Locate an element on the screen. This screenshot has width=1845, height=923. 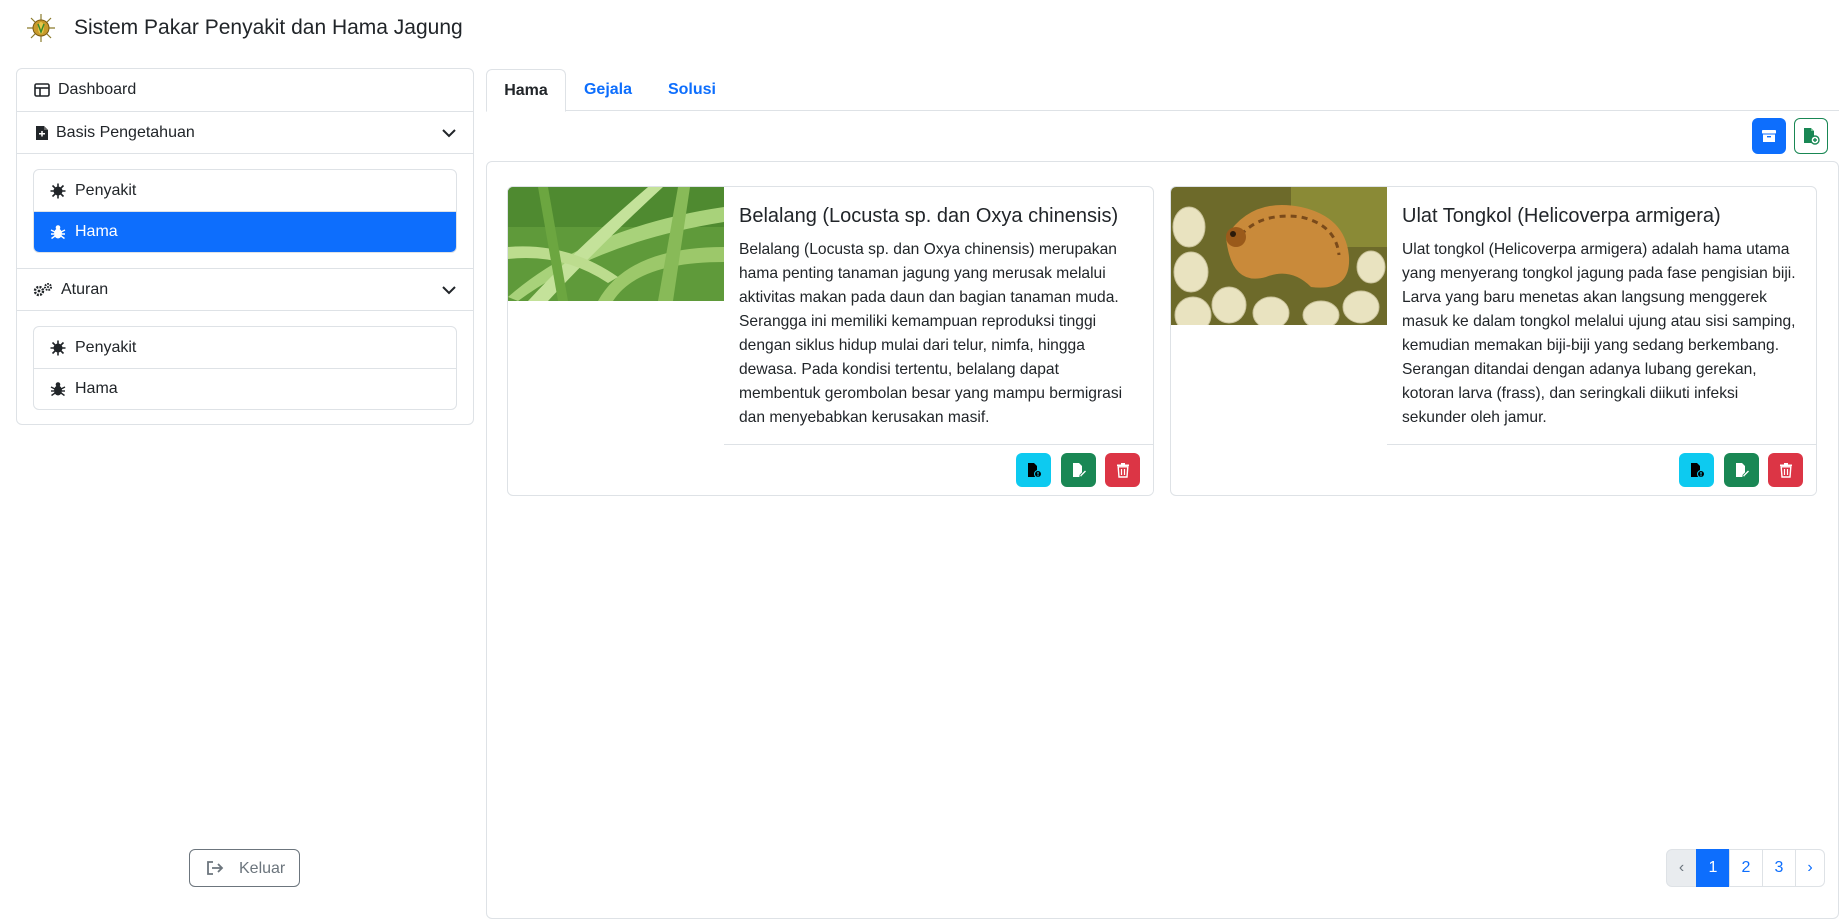
sidebar-item-penyakit: Penyakit is located at coordinates (245, 190).